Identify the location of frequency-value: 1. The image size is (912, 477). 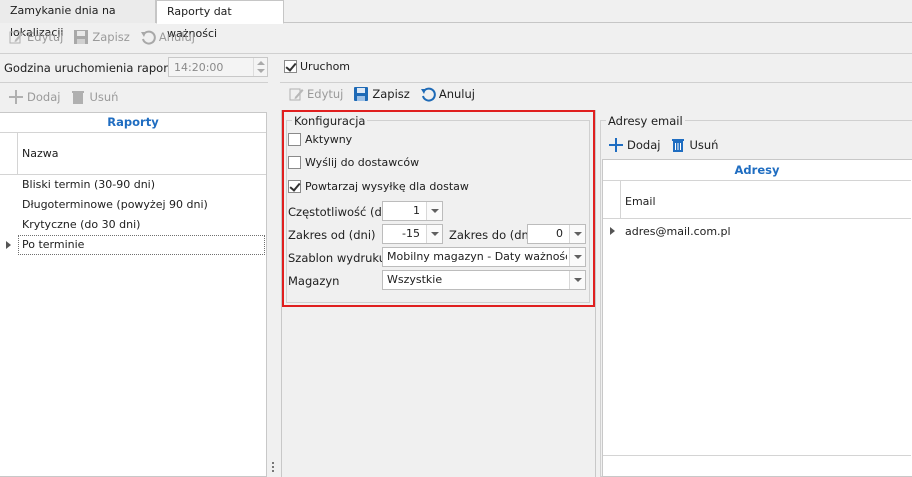
(416, 210).